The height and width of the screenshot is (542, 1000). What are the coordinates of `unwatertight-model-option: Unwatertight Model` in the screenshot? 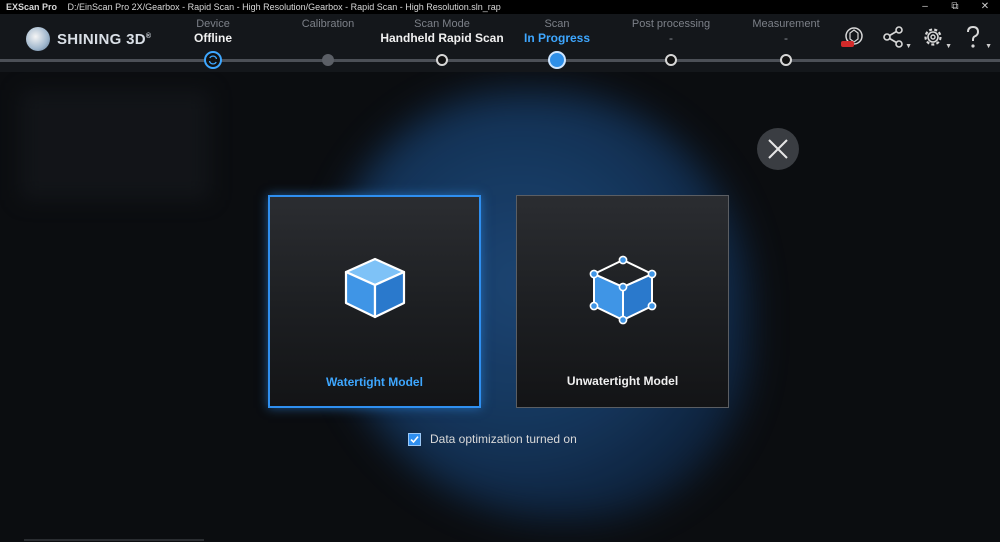 It's located at (622, 301).